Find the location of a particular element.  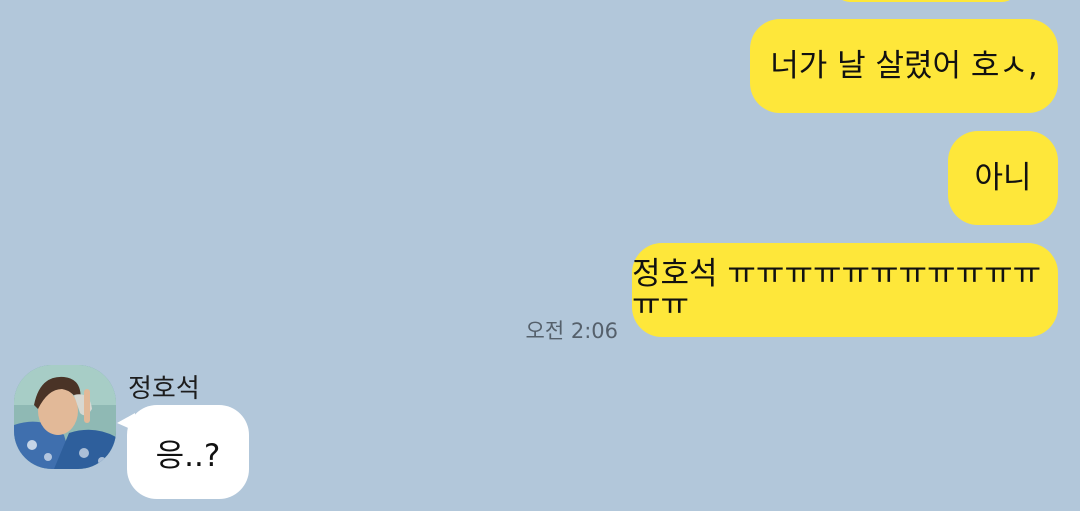

message-text: 정호석 ㅠㅠㅠㅠㅠㅠㅠㅠㅠㅠㅠㅠㅠ is located at coordinates (837, 289).